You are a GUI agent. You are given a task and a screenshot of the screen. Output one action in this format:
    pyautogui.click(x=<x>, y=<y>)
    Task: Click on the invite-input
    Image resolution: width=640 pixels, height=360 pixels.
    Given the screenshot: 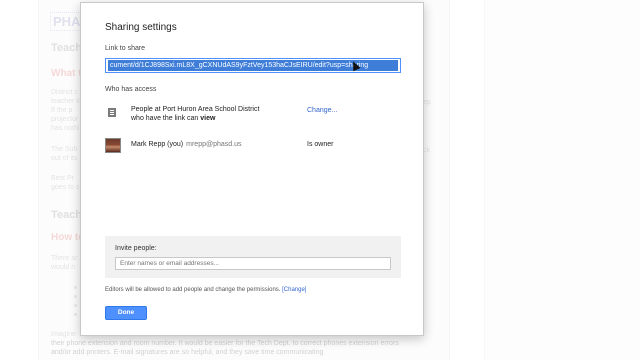 What is the action you would take?
    pyautogui.click(x=253, y=263)
    